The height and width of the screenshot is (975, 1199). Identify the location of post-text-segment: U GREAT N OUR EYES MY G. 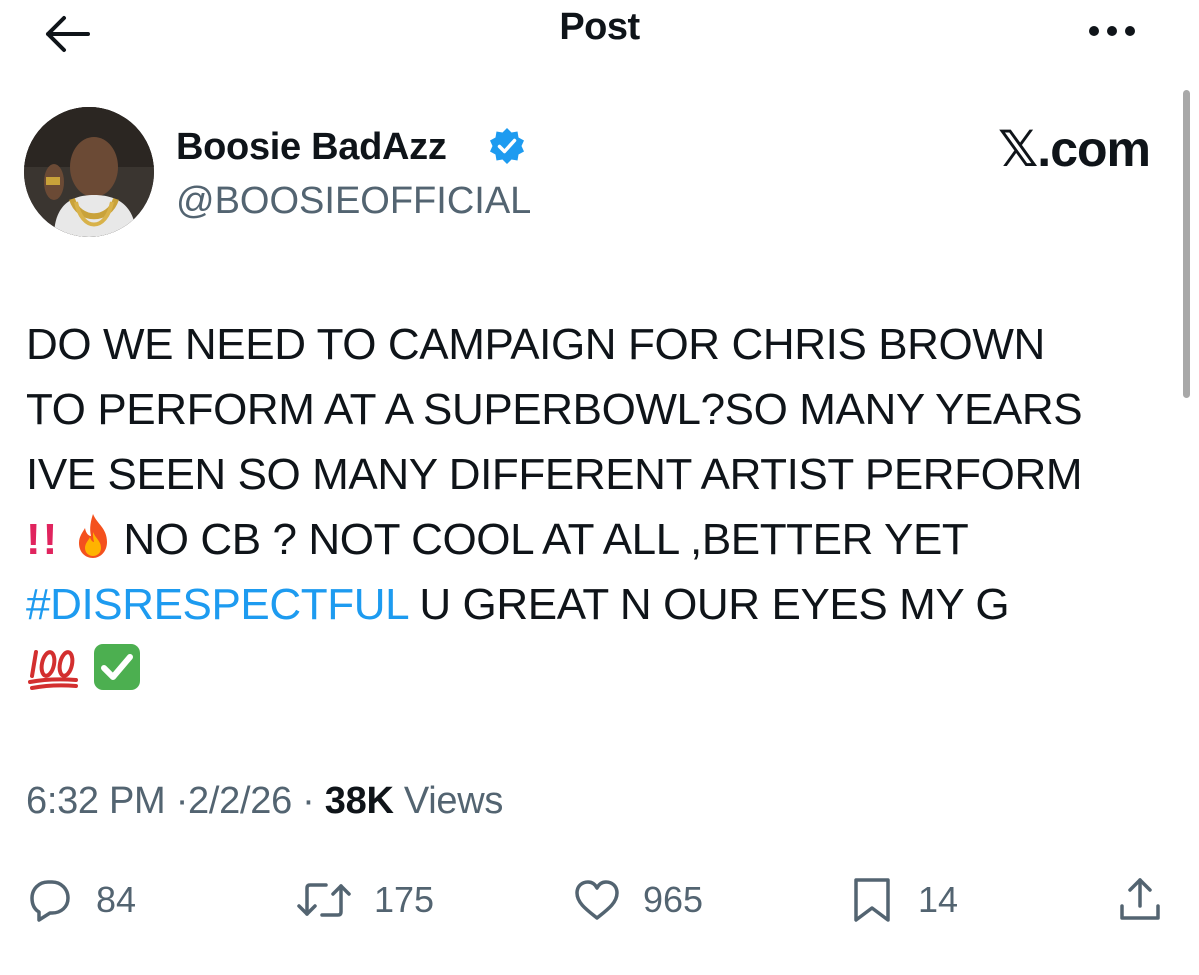
(708, 604).